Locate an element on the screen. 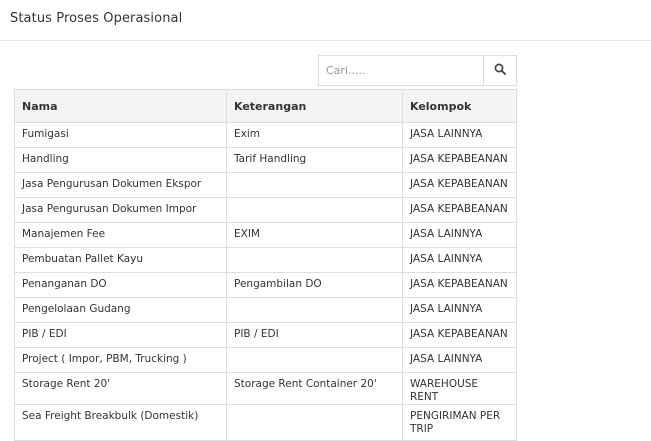 The width and height of the screenshot is (651, 441). column-header-kelompok: Kelompok is located at coordinates (459, 106).